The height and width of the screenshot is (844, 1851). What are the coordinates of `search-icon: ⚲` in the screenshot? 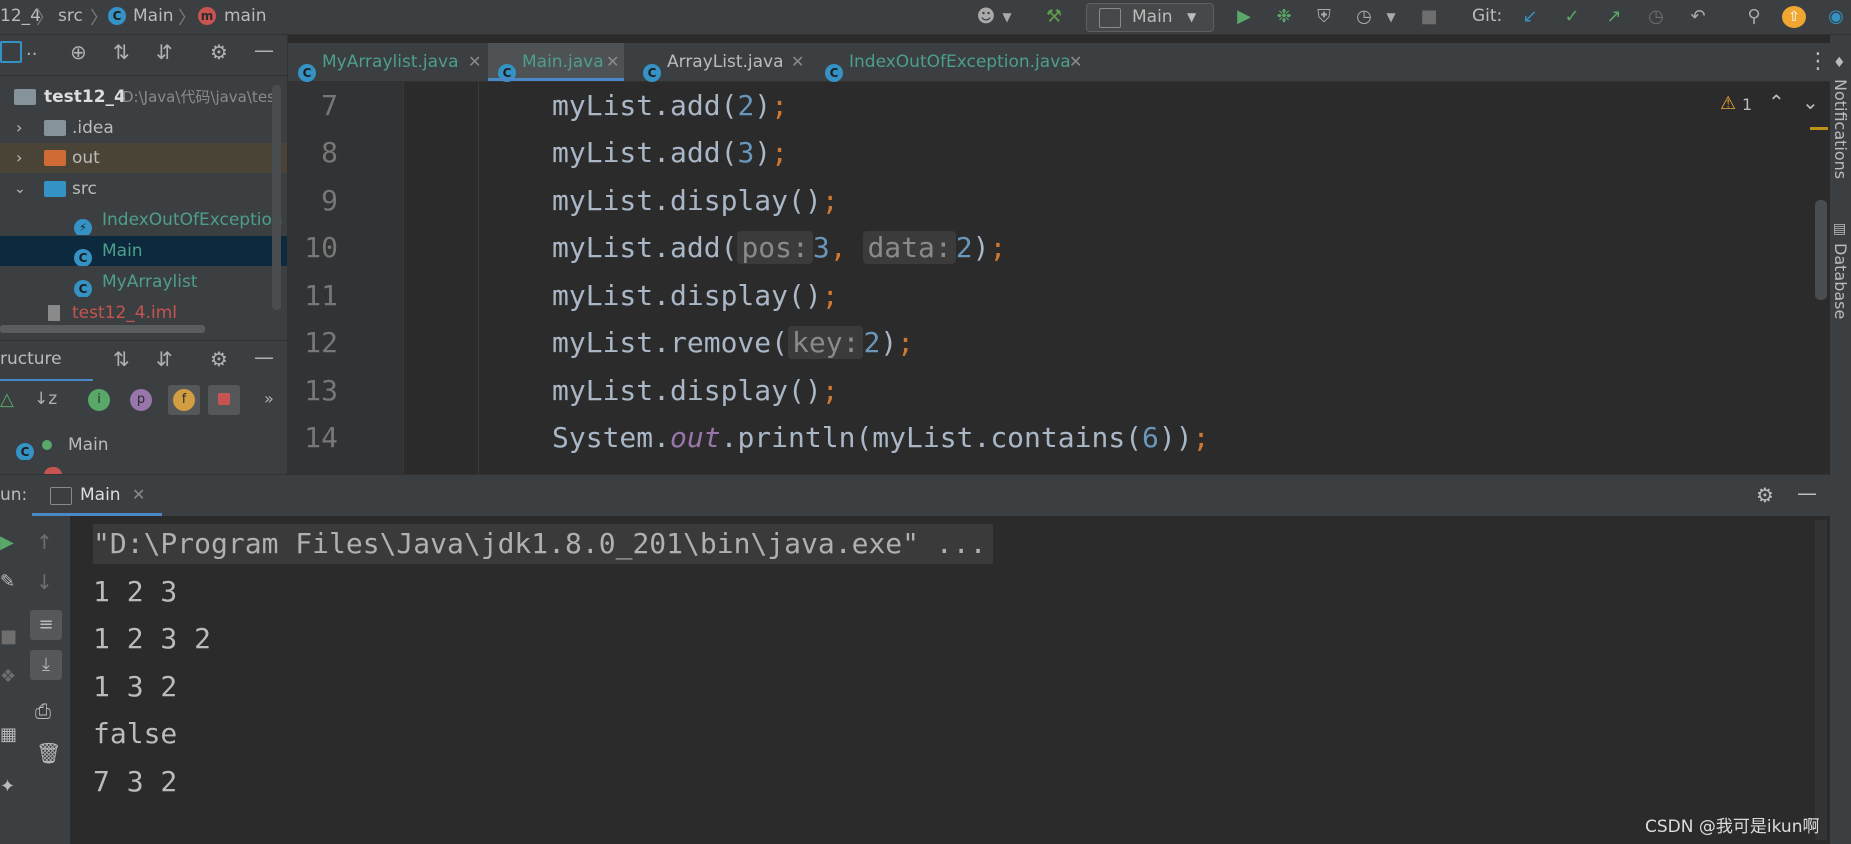 It's located at (1754, 17).